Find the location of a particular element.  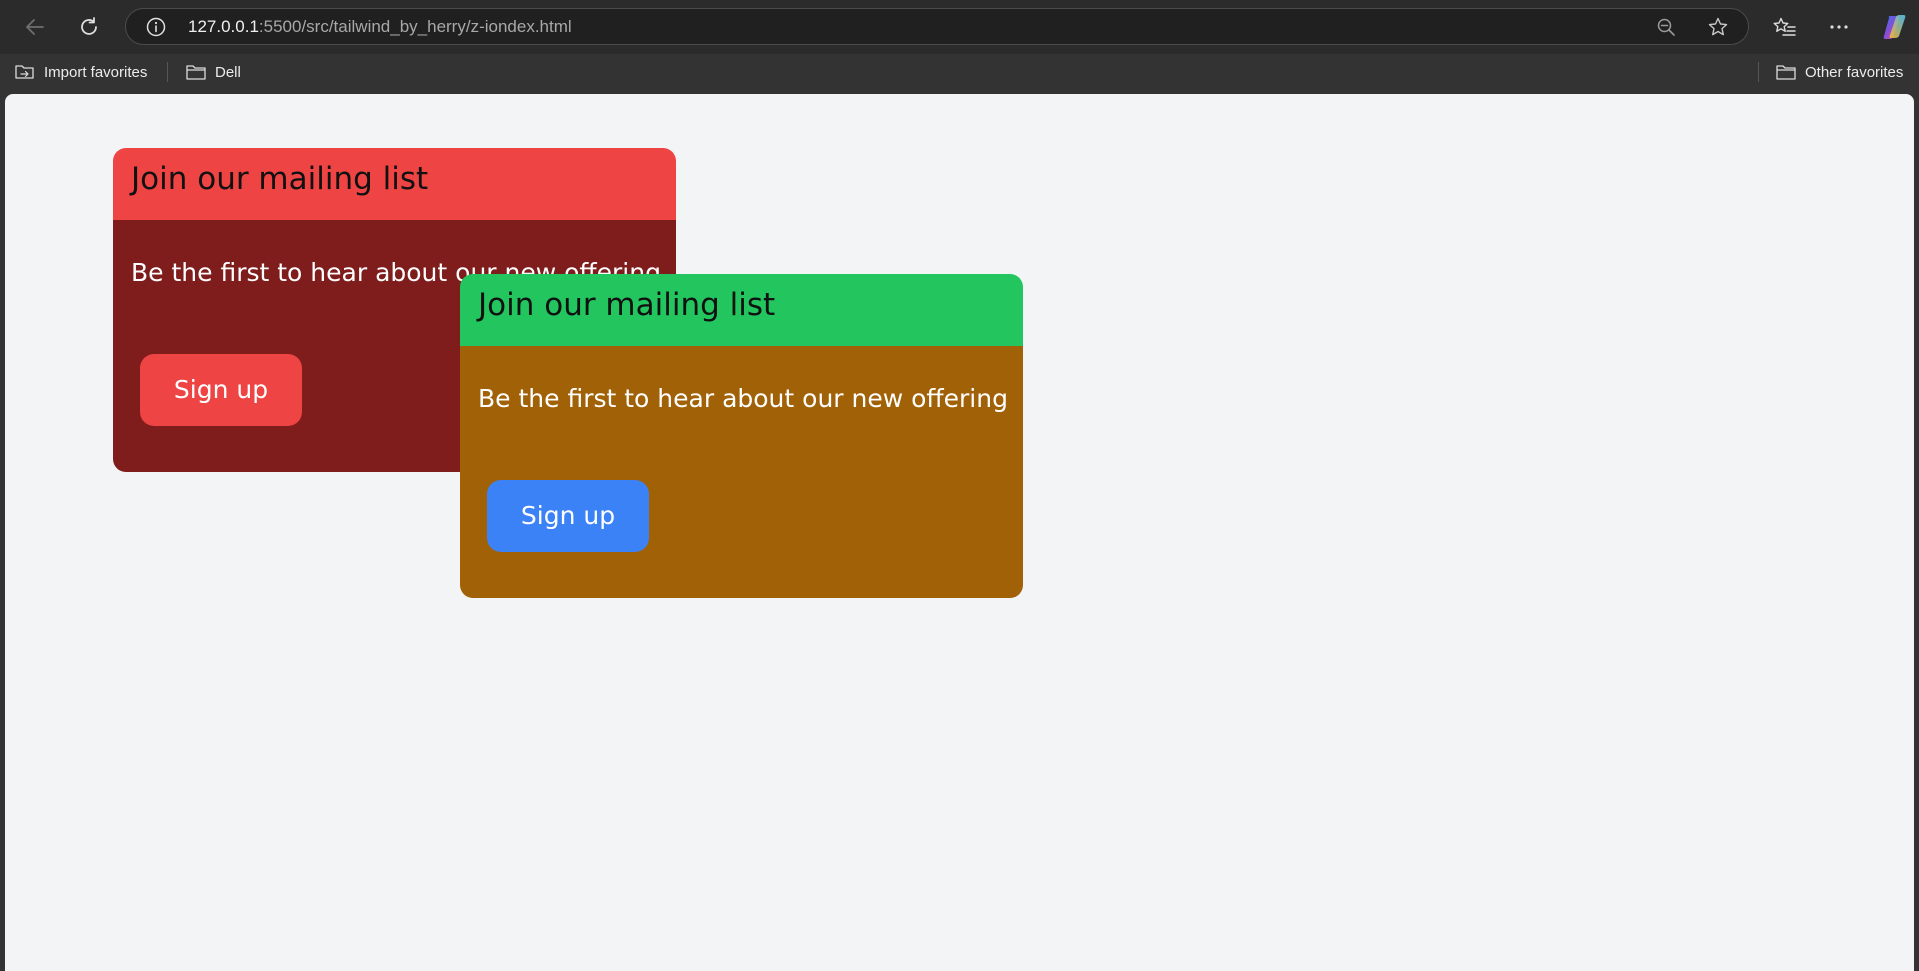

favorites-item-label: Import favorites is located at coordinates (96, 72).